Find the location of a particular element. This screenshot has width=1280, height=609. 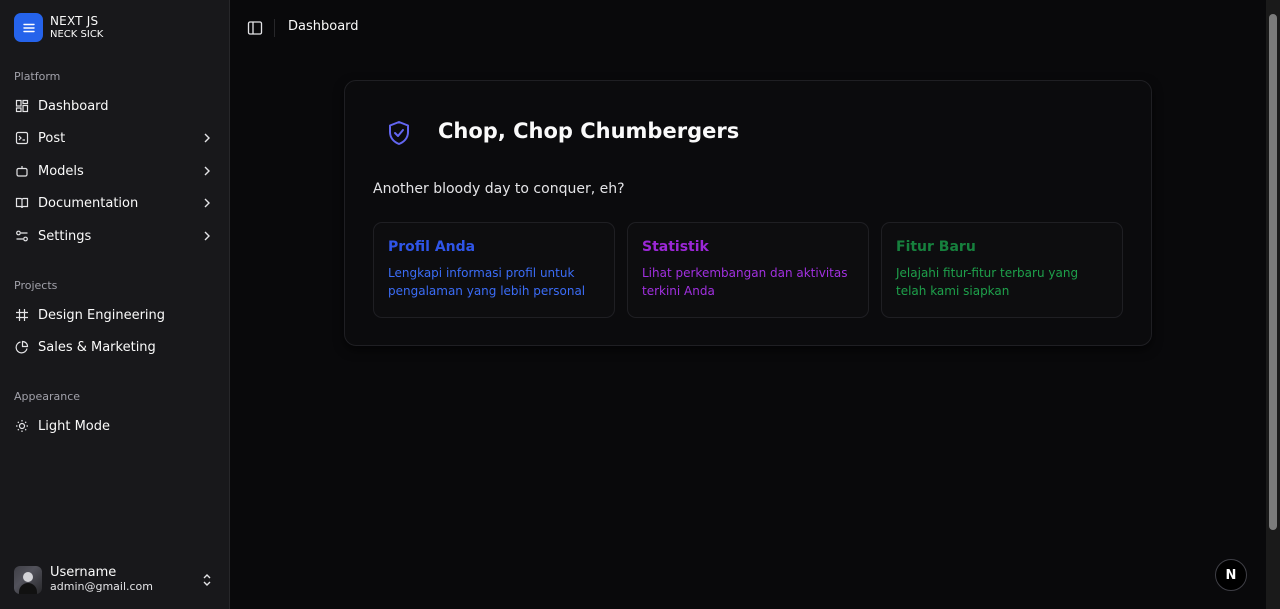

sun-icon is located at coordinates (22, 426).